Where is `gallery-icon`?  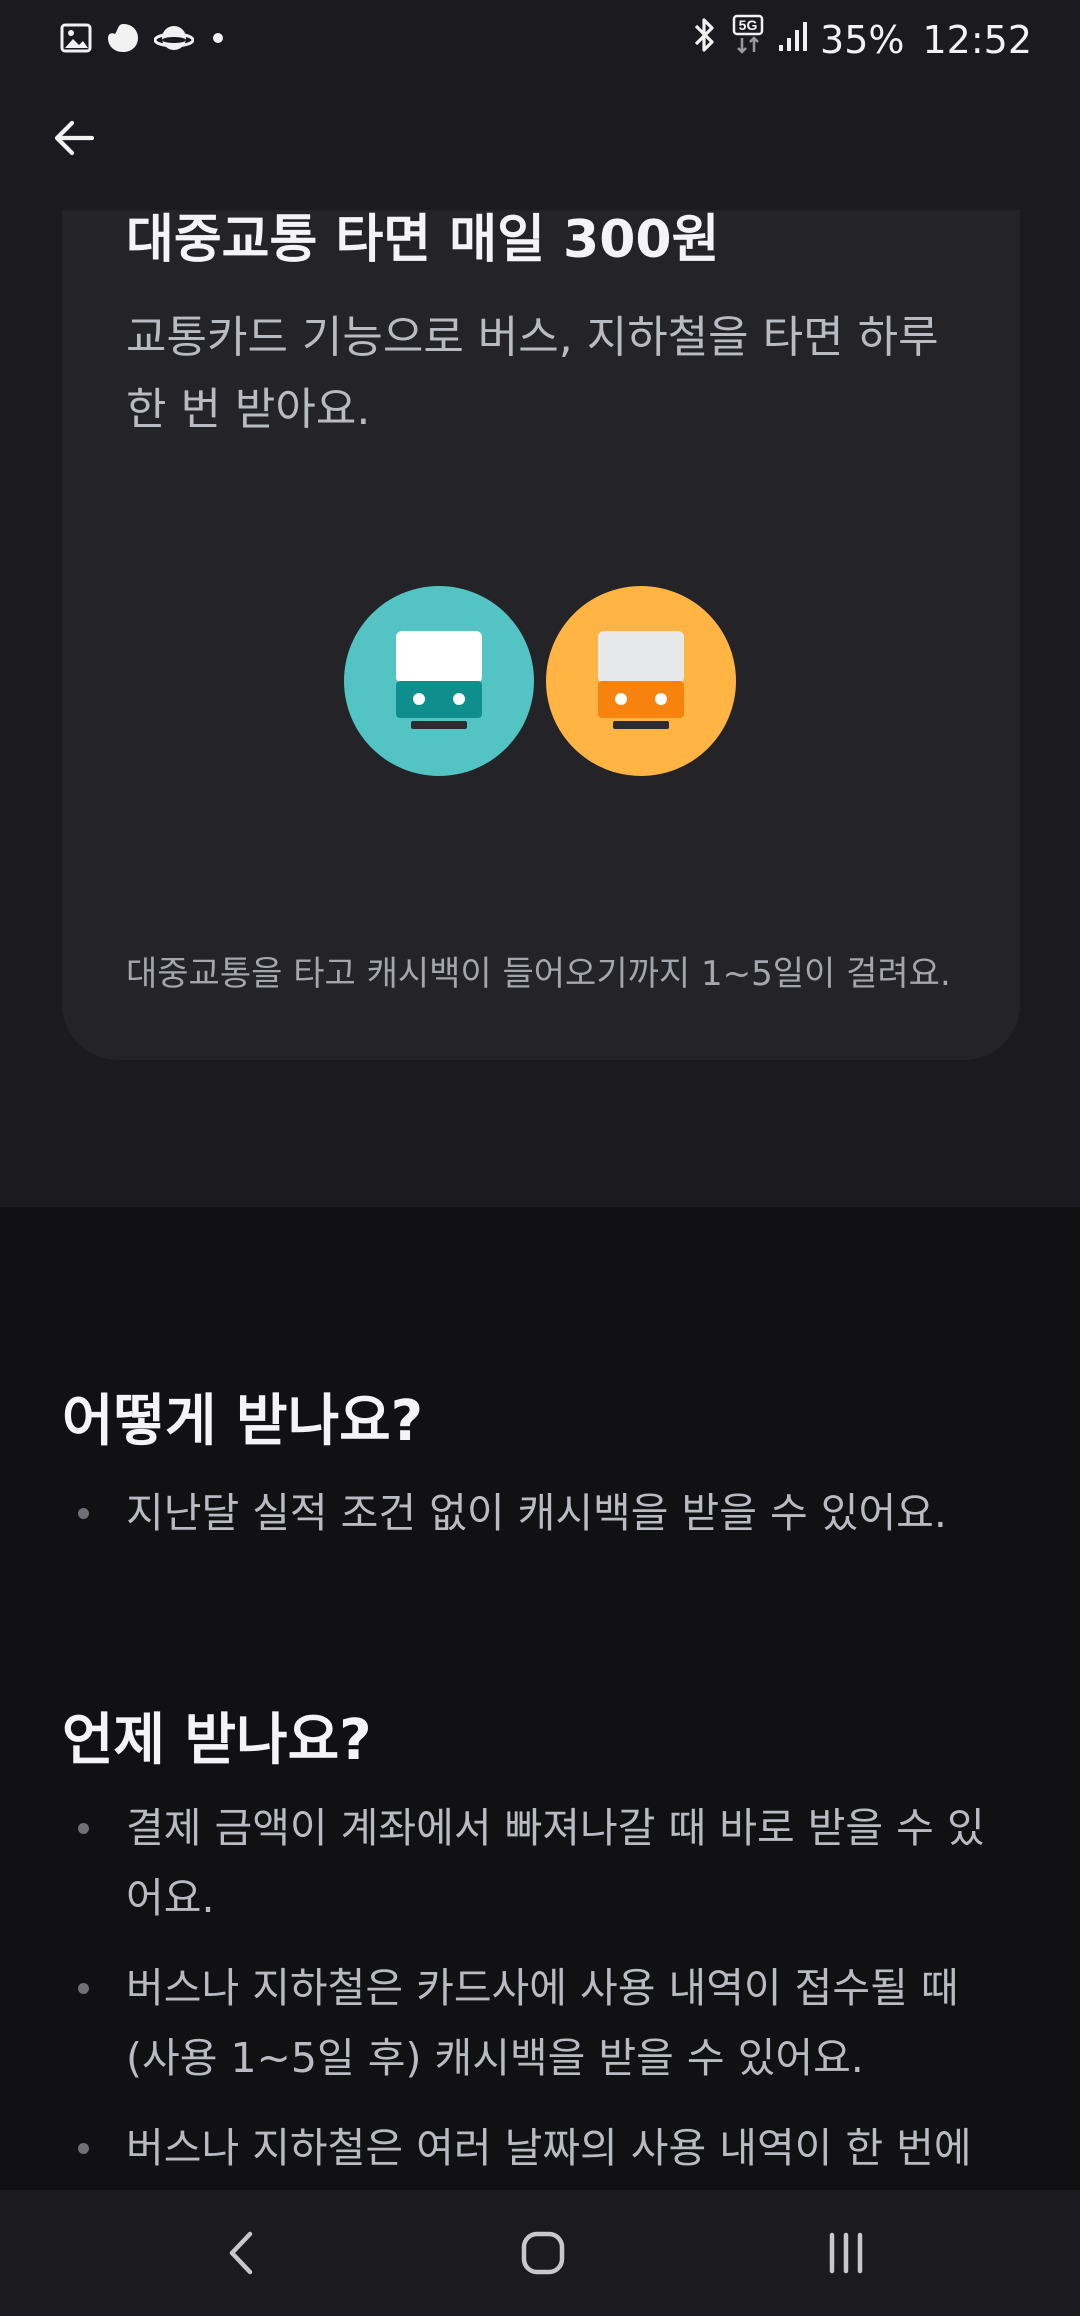
gallery-icon is located at coordinates (76, 40).